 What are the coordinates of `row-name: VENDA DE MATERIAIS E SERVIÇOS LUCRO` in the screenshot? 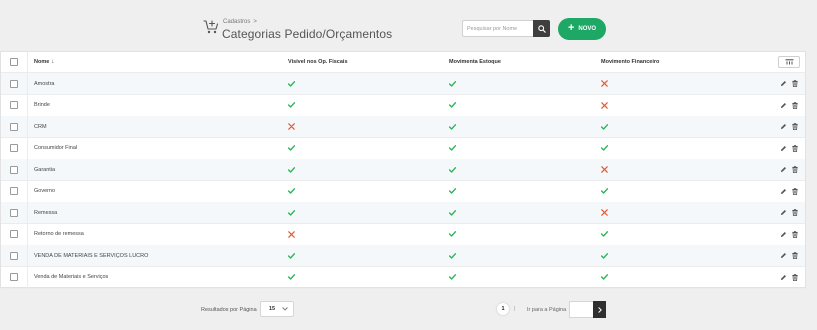 It's located at (91, 255).